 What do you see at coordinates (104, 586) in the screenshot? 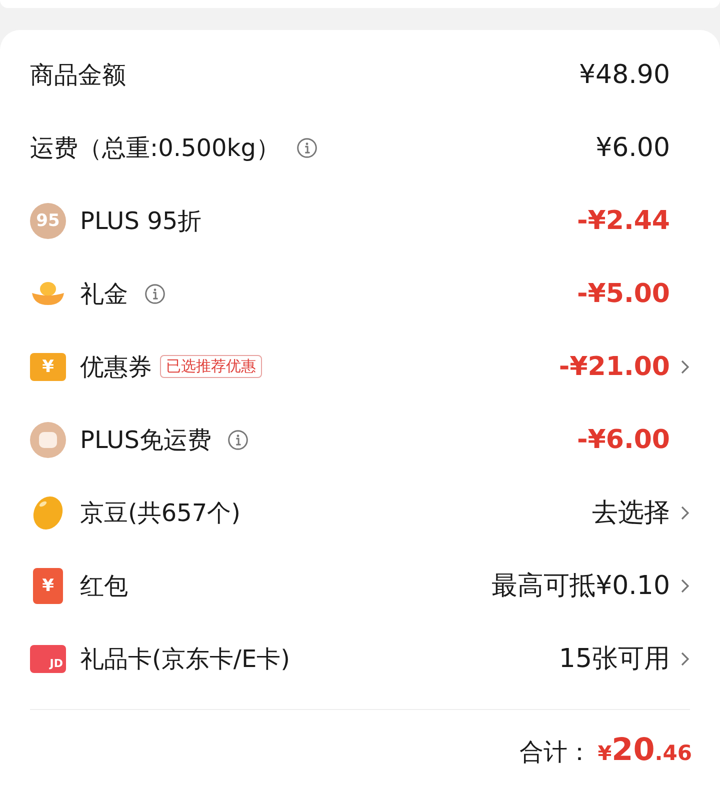
I see `row-label: 红包` at bounding box center [104, 586].